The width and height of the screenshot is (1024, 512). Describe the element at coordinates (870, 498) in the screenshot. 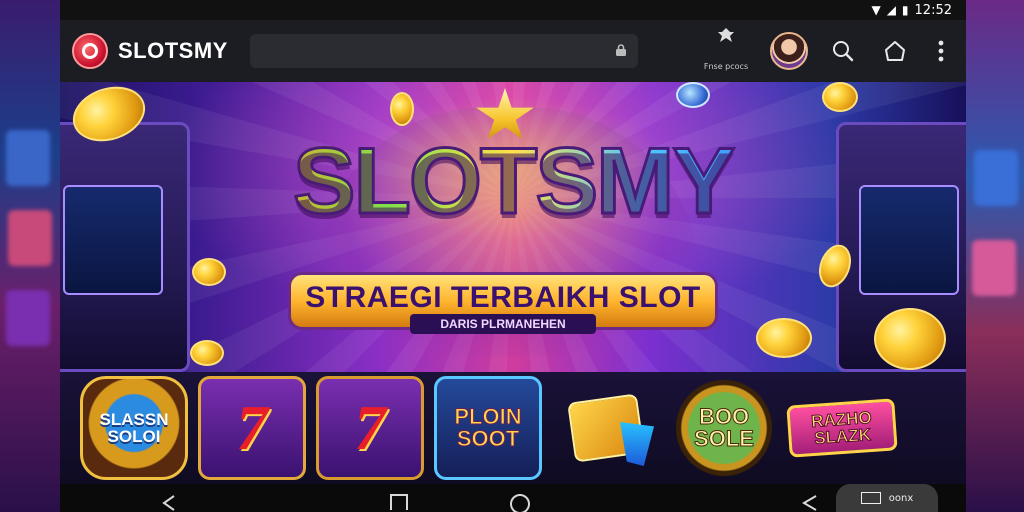

I see `keyboard-icon` at that location.